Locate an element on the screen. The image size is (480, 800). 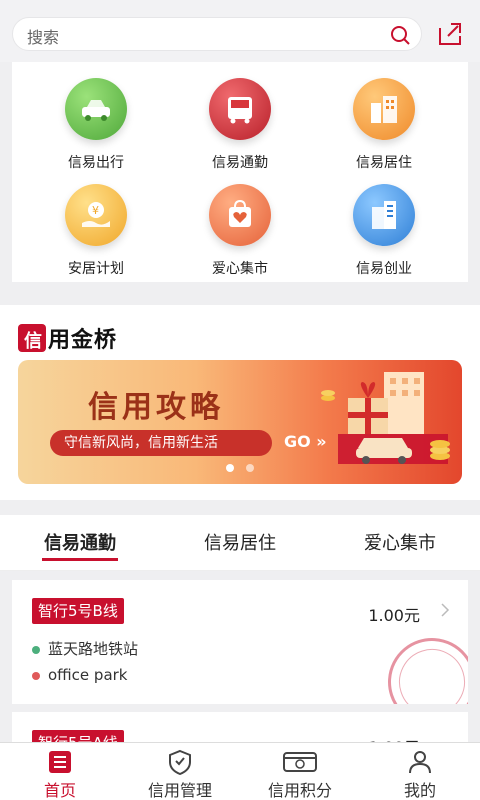
certification-stamp-icon is located at coordinates (422, 665).